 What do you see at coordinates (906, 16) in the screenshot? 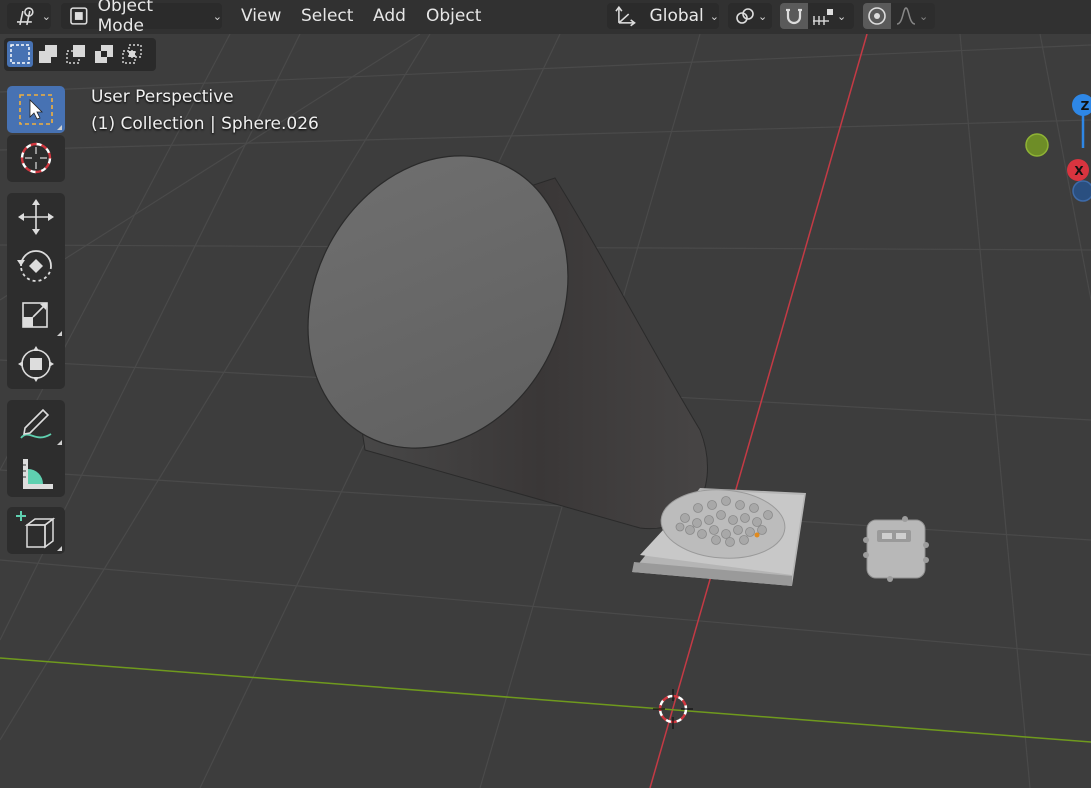
I see `falloff-curve-icon` at bounding box center [906, 16].